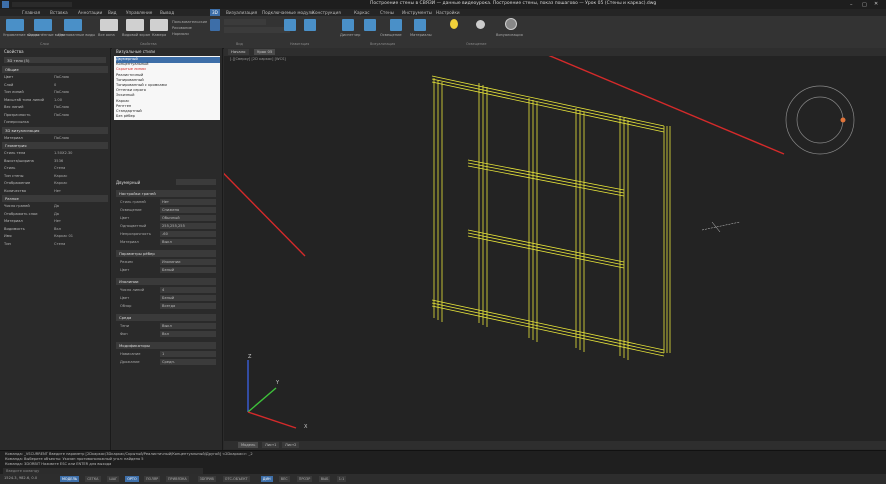 The image size is (886, 484). I want to click on tab-frame: Каркас, so click(362, 12).